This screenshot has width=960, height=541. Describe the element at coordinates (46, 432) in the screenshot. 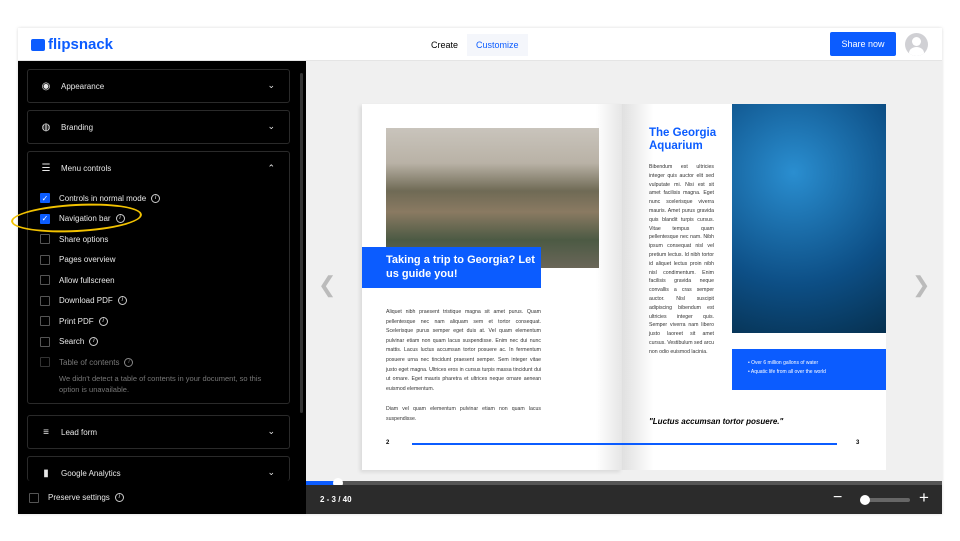

I see `lines-icon: ≡` at that location.